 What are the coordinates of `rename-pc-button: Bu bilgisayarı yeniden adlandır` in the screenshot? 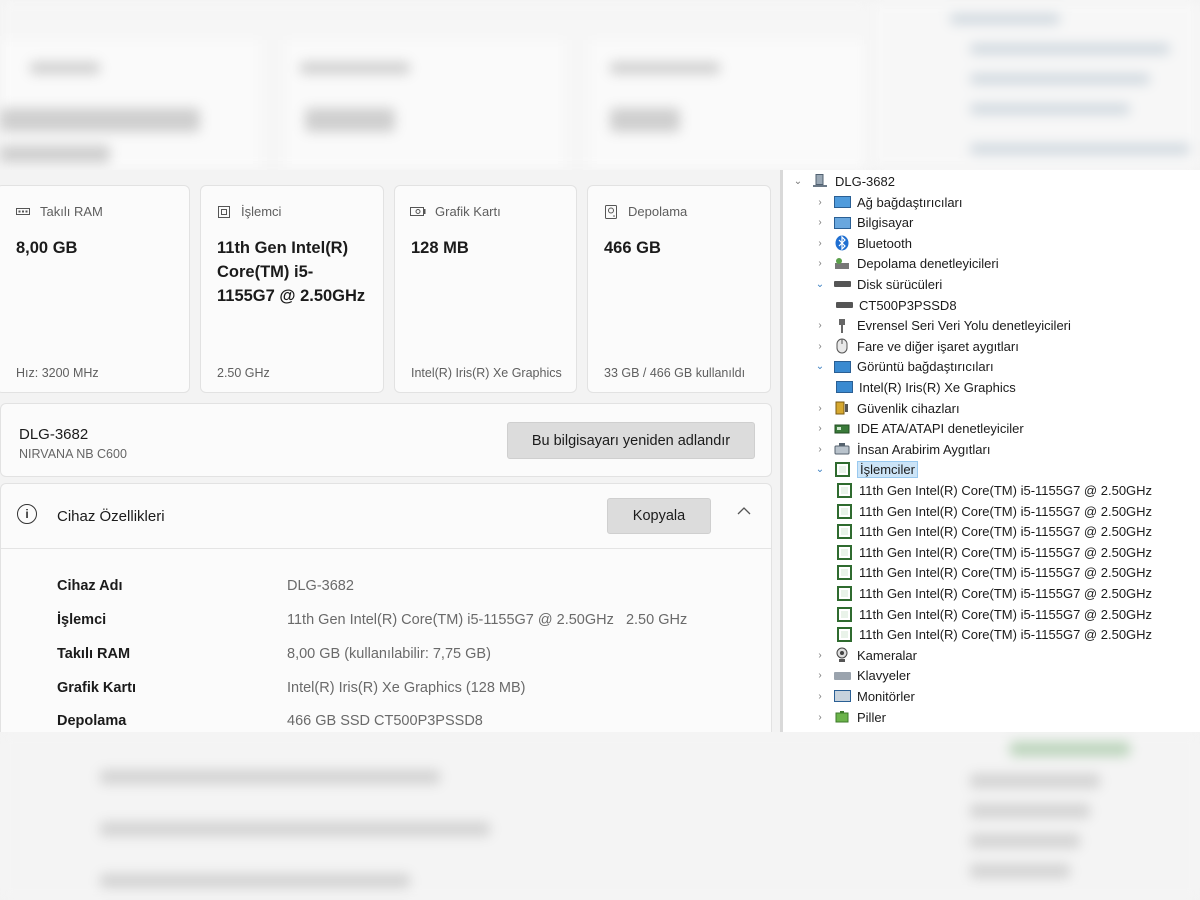 It's located at (631, 440).